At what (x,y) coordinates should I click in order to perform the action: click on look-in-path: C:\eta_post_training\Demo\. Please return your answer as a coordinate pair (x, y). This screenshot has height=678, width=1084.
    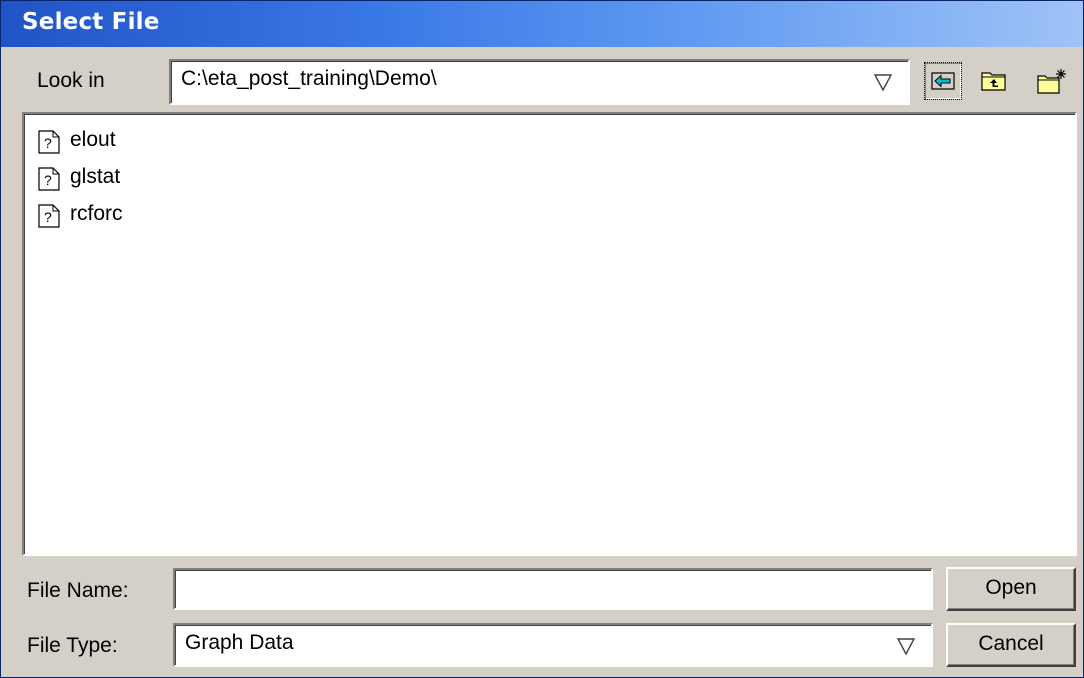
    Looking at the image, I should click on (309, 78).